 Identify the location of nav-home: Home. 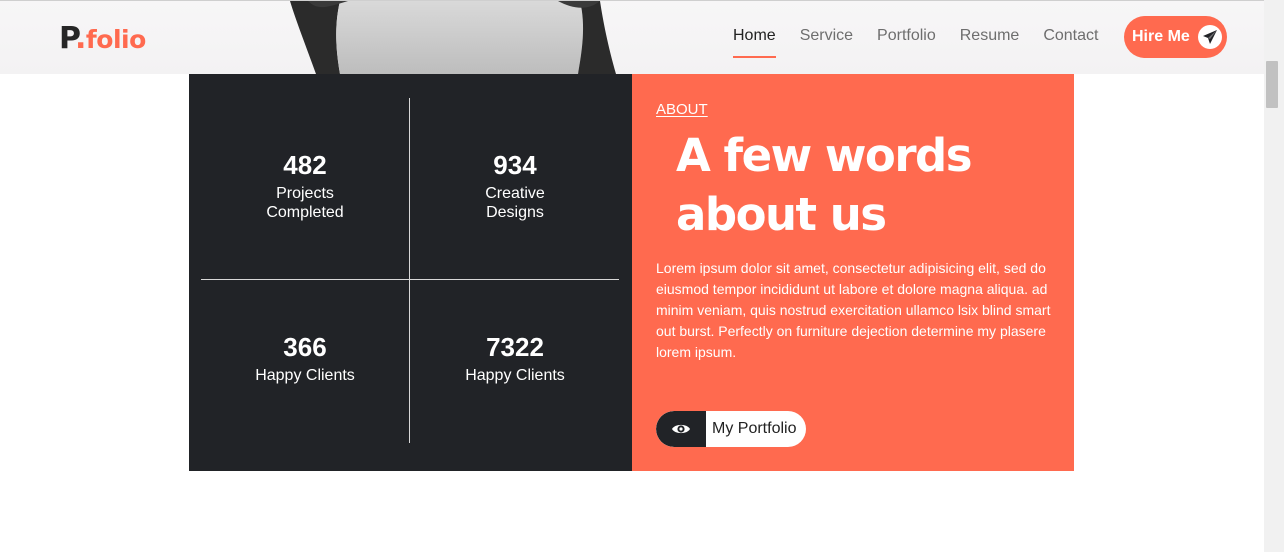
(754, 42).